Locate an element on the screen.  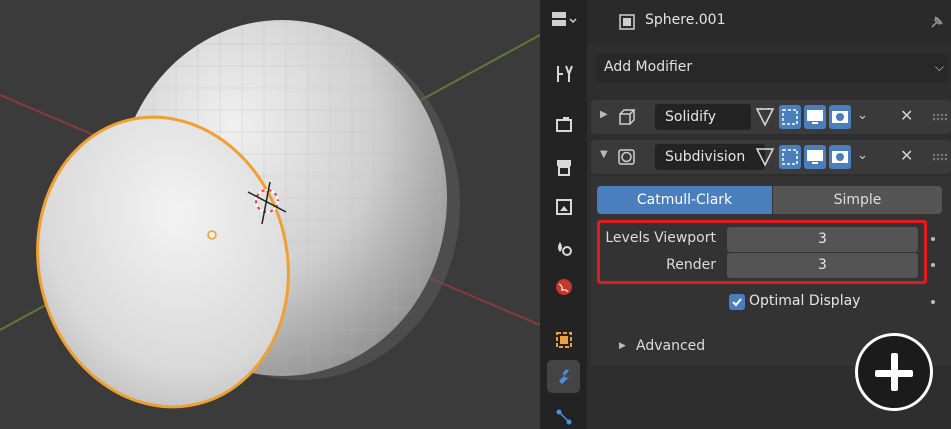
tab-particles is located at coordinates (563, 414).